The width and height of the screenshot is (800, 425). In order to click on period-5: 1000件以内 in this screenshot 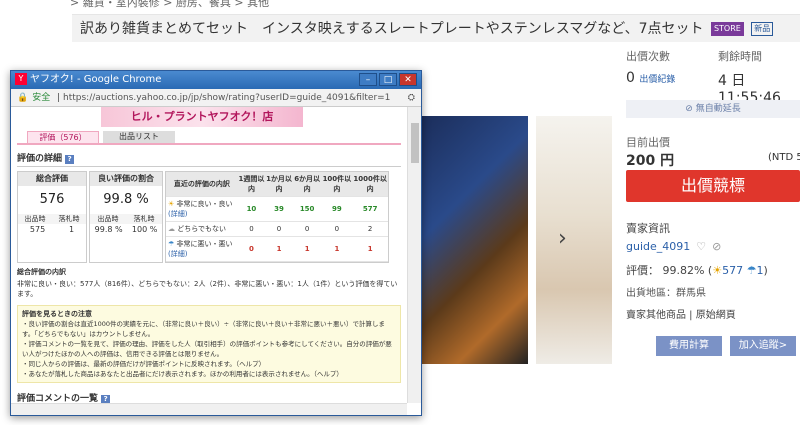, I will do `click(370, 184)`.